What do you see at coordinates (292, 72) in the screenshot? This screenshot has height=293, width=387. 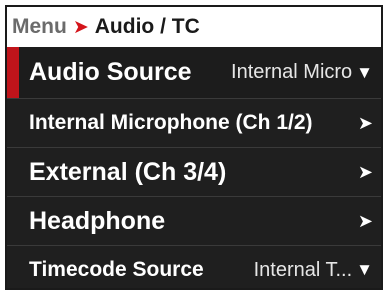 I see `menu-item-value: Internal Micro` at bounding box center [292, 72].